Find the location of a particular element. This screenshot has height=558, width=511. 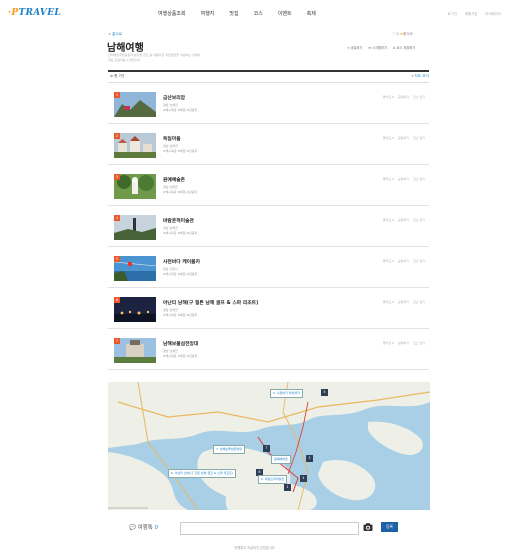

place-name: 남해보물섬전망대 is located at coordinates (180, 343).